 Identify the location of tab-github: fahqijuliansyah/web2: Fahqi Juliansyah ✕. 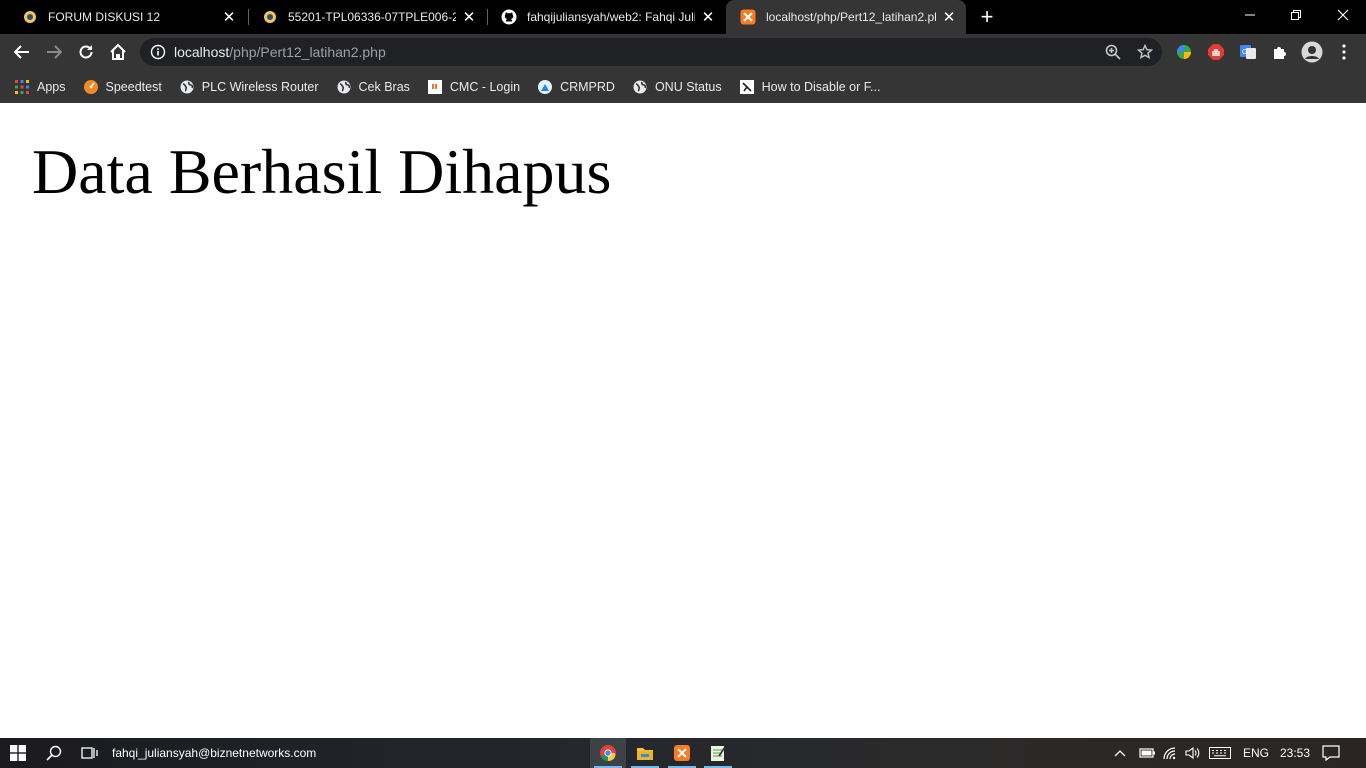
(606, 17).